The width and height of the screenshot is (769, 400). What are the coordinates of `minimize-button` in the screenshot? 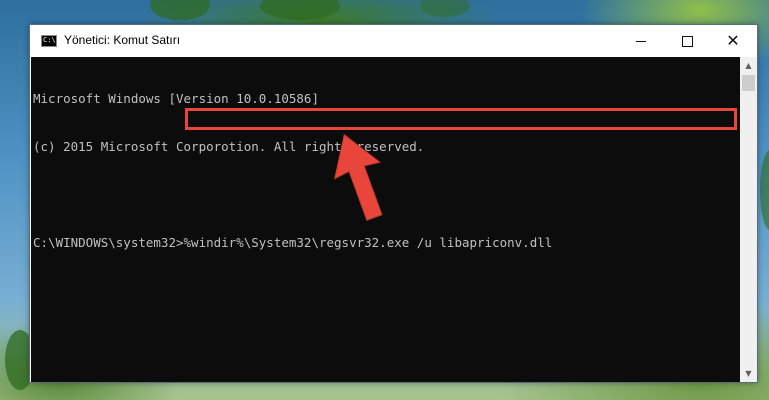 It's located at (641, 41).